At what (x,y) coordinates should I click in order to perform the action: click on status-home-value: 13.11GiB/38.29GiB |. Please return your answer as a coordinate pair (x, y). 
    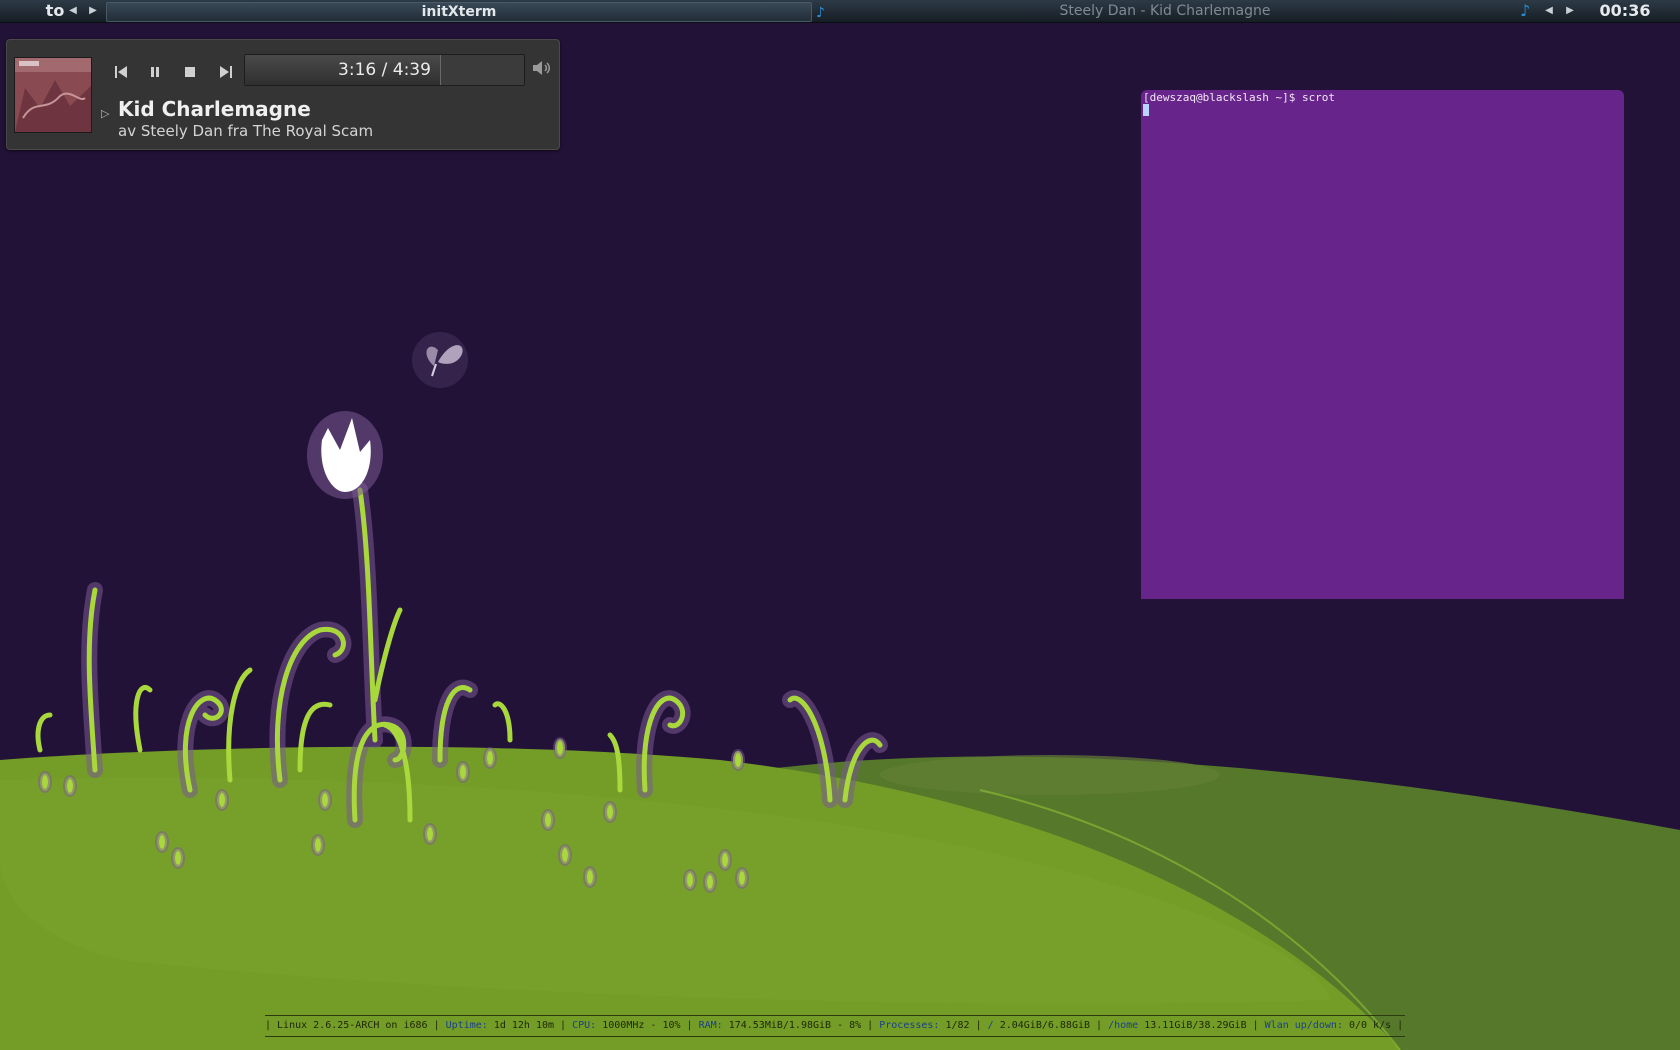
    Looking at the image, I should click on (1201, 1025).